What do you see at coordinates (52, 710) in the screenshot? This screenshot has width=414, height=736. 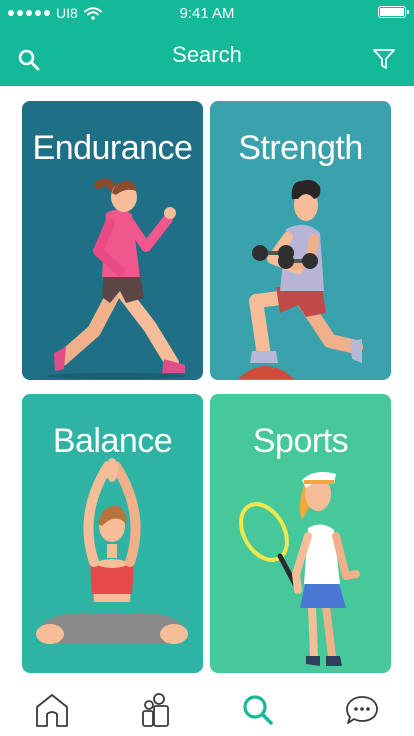 I see `home-icon` at bounding box center [52, 710].